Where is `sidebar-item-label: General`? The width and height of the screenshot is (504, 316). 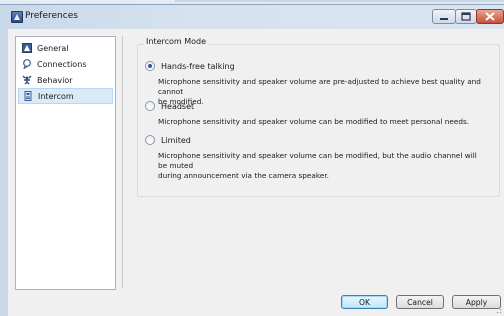 sidebar-item-label: General is located at coordinates (53, 48).